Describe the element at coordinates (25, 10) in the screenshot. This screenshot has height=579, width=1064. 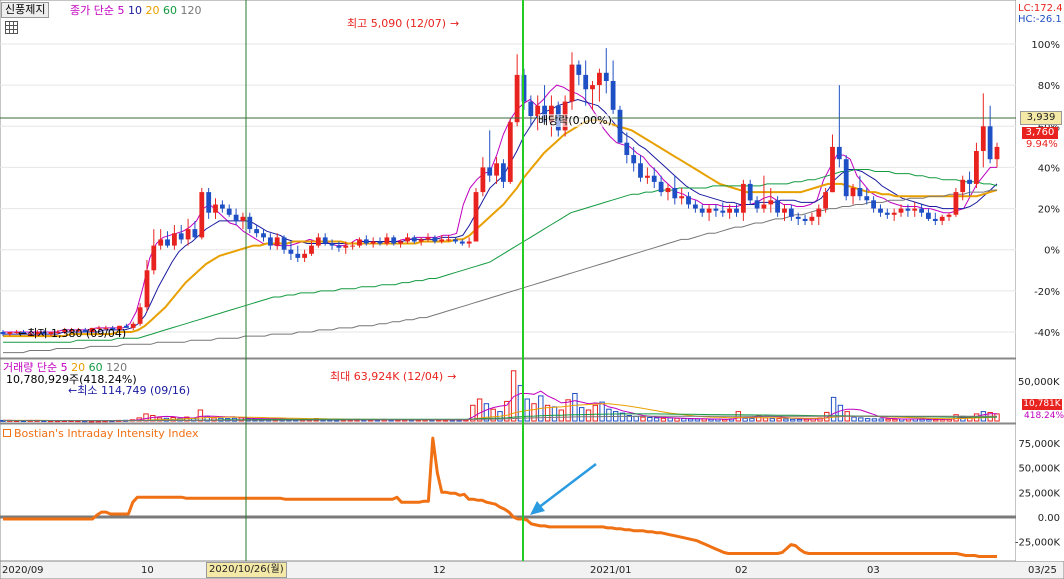
I see `symbol-label: 신풍제지` at that location.